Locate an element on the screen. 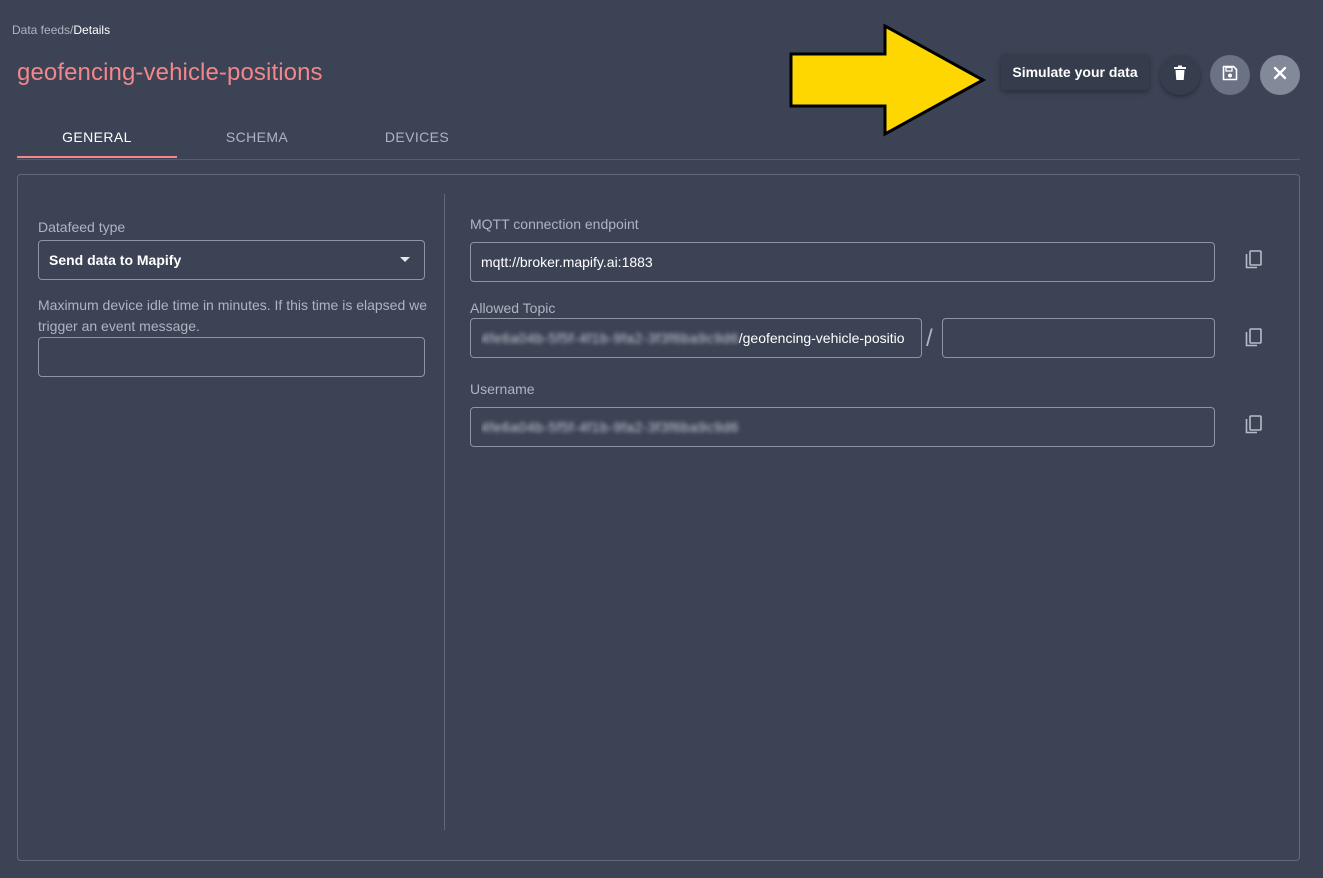 This screenshot has width=1323, height=878. datafeed-type-select: Send data to Mapify is located at coordinates (231, 260).